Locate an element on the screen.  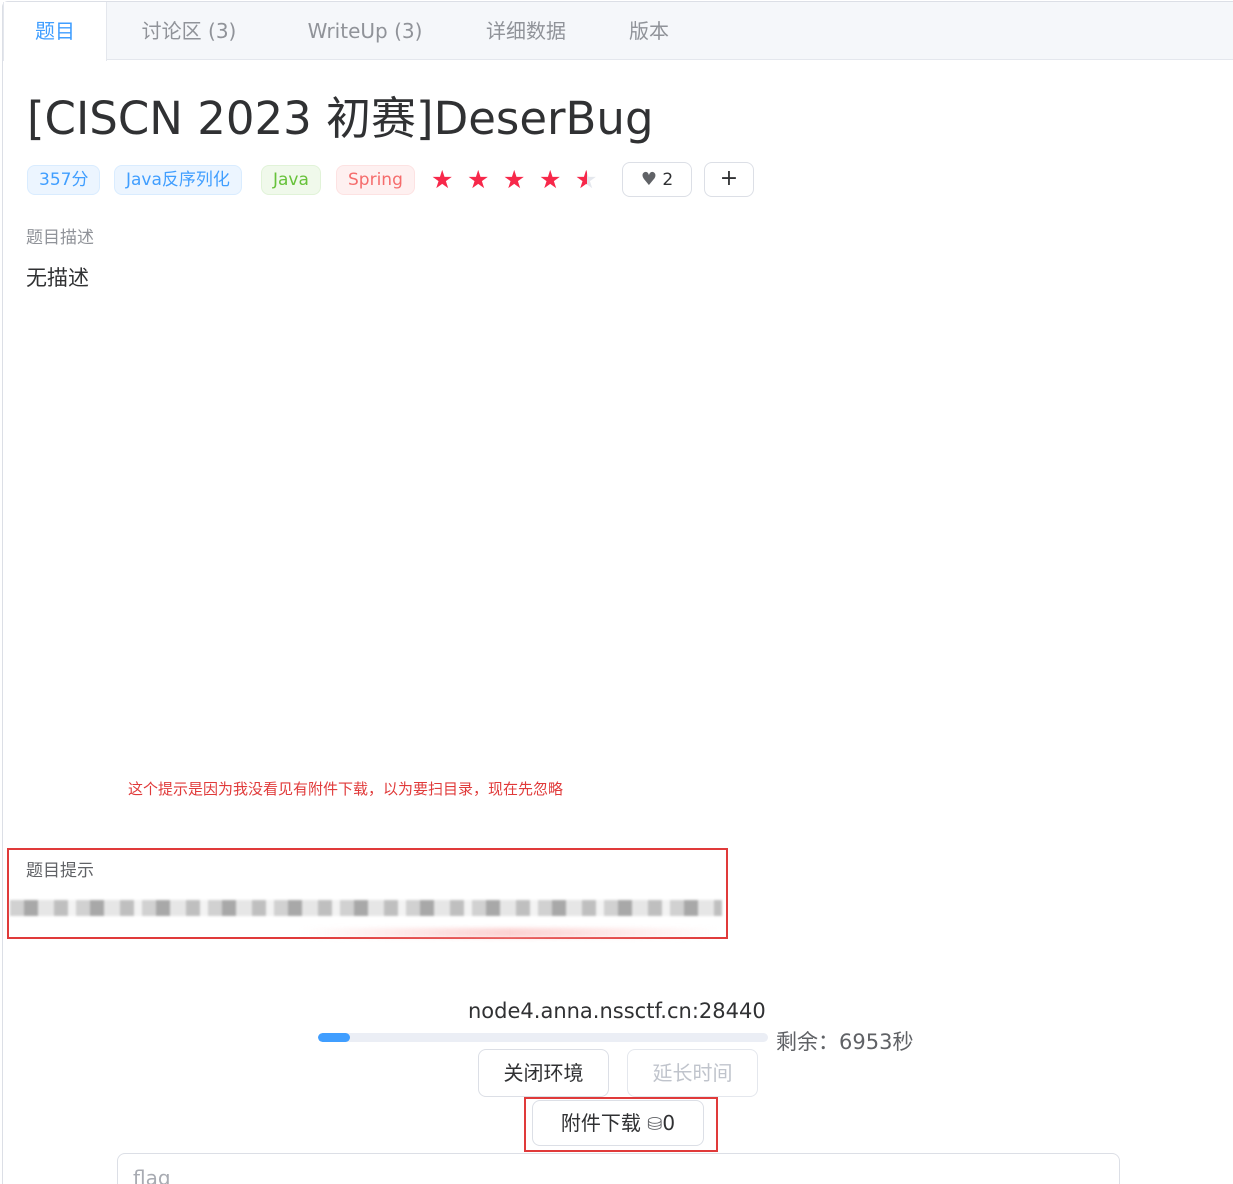
tab-details: 详细数据 is located at coordinates (526, 31).